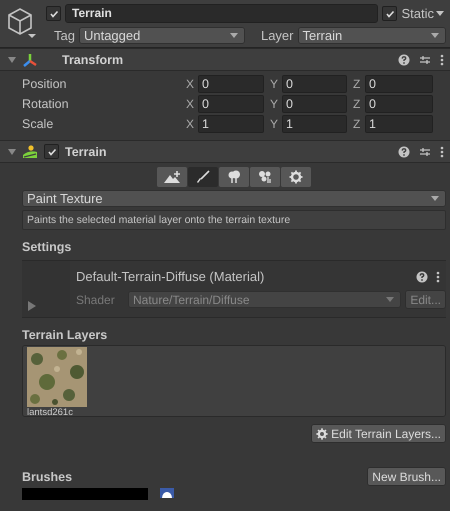 The height and width of the screenshot is (511, 450). I want to click on layer-dropdown: Terrain, so click(372, 35).